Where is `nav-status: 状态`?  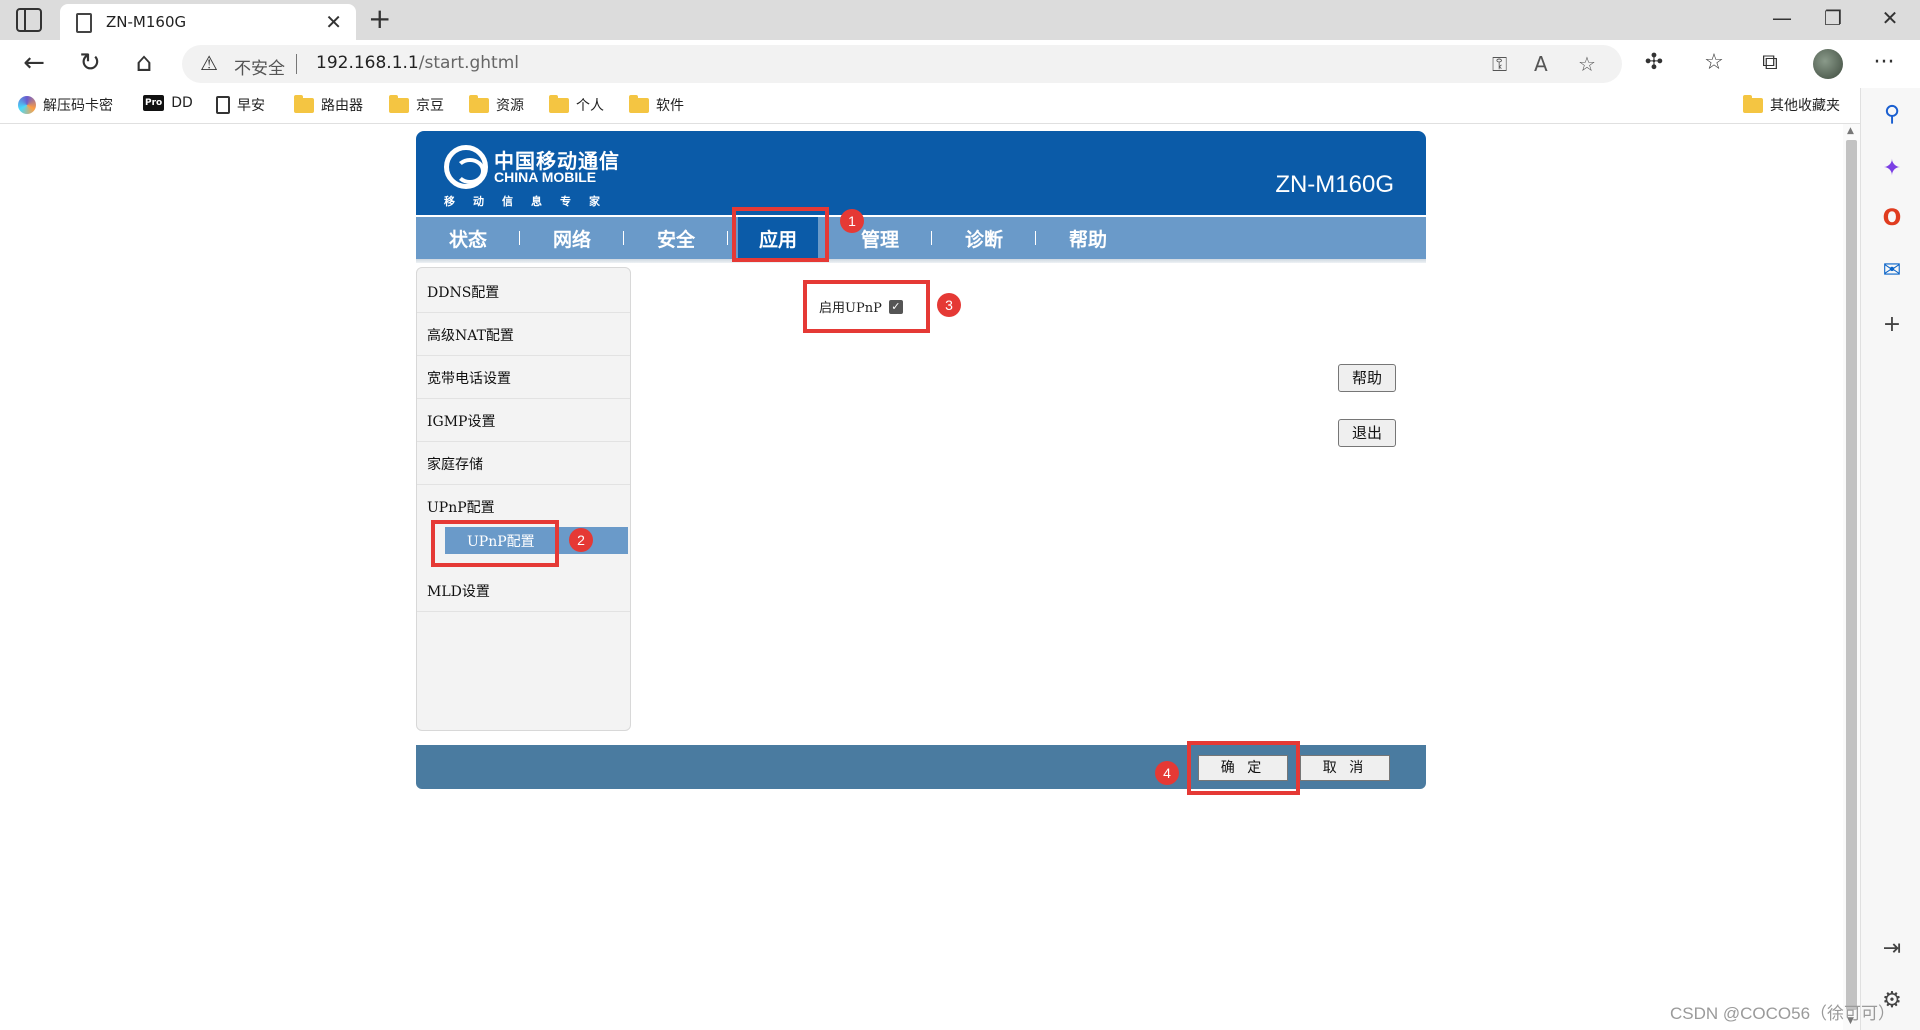
nav-status: 状态 is located at coordinates (468, 238).